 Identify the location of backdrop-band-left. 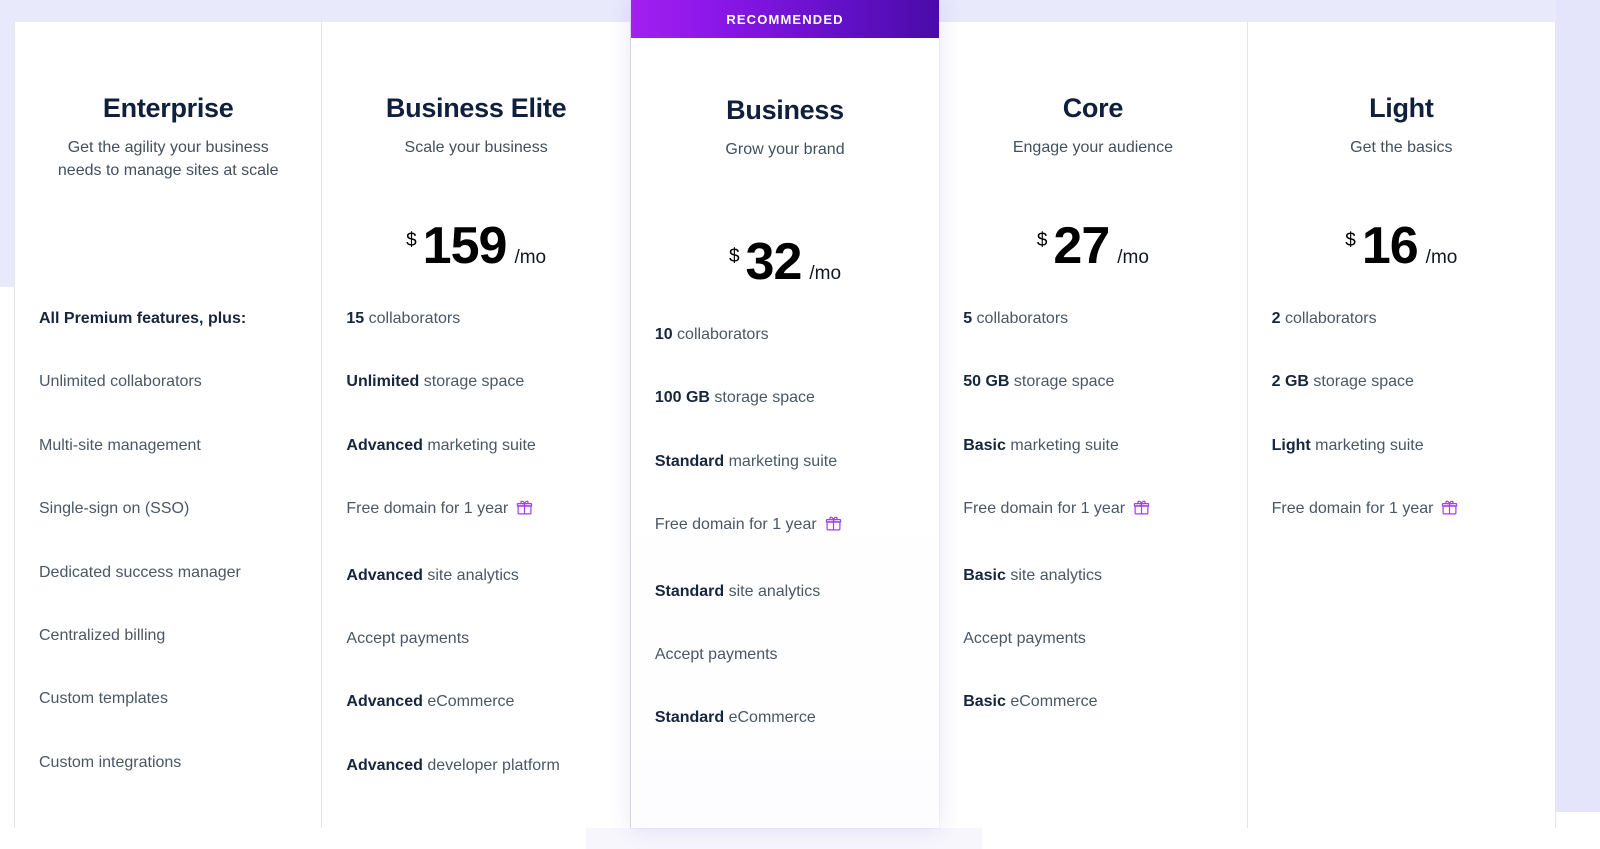
(7, 143).